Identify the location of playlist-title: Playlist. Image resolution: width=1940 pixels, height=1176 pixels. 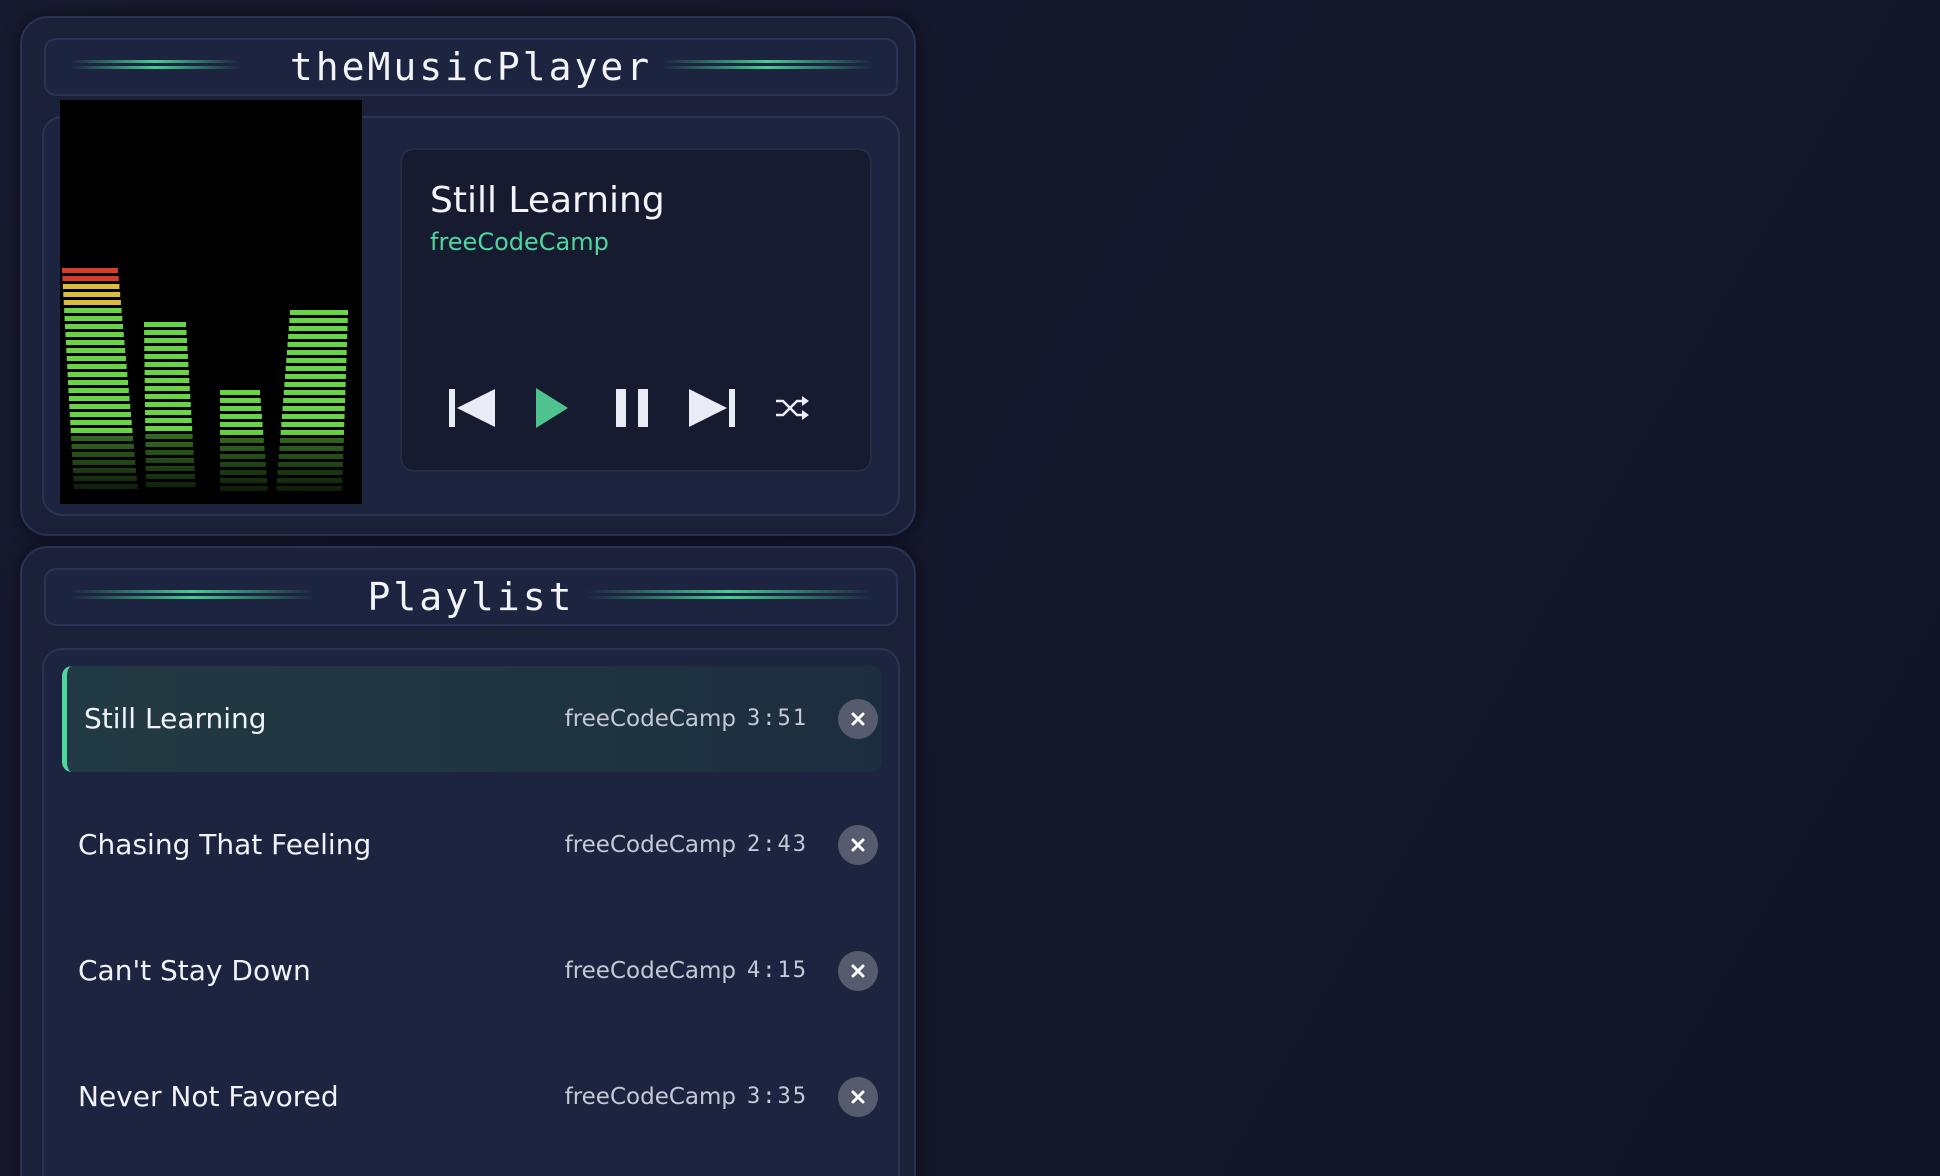
(471, 597).